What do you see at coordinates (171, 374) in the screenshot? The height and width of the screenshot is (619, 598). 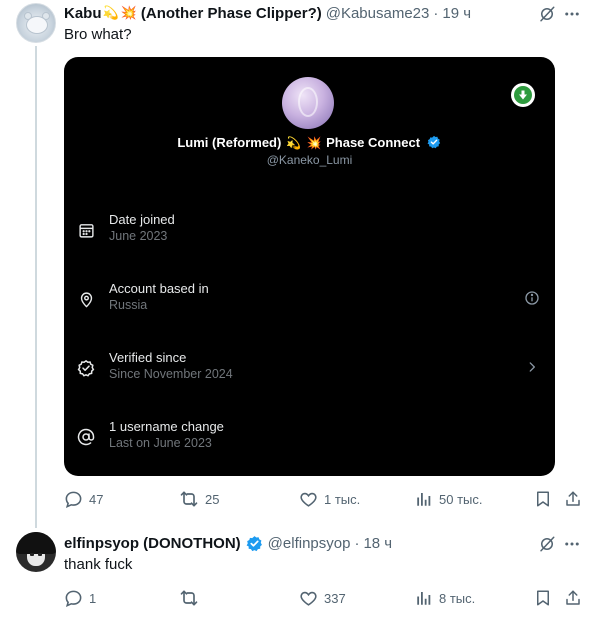 I see `info-subtitle: Since November 2024` at bounding box center [171, 374].